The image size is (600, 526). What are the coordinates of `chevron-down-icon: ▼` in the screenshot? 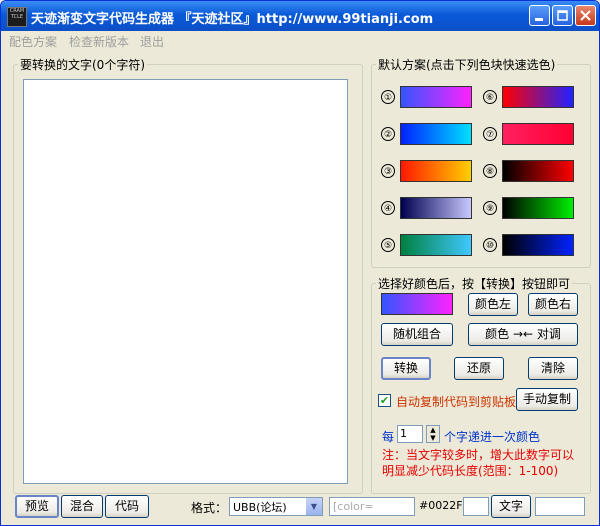 It's located at (314, 506).